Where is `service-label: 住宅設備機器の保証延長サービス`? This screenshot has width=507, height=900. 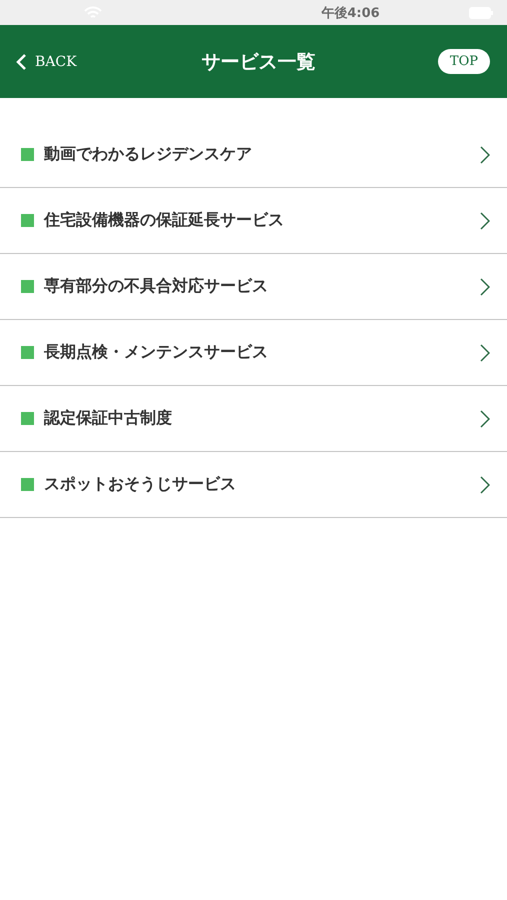 service-label: 住宅設備機器の保証延長サービス is located at coordinates (164, 220).